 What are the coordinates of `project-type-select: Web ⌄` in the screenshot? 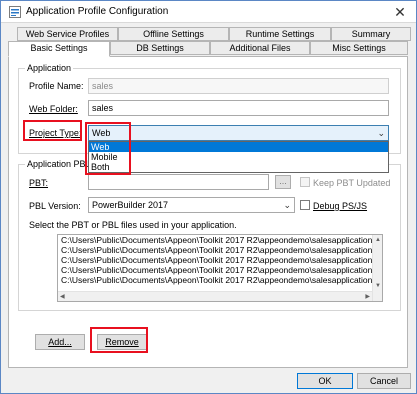 It's located at (238, 133).